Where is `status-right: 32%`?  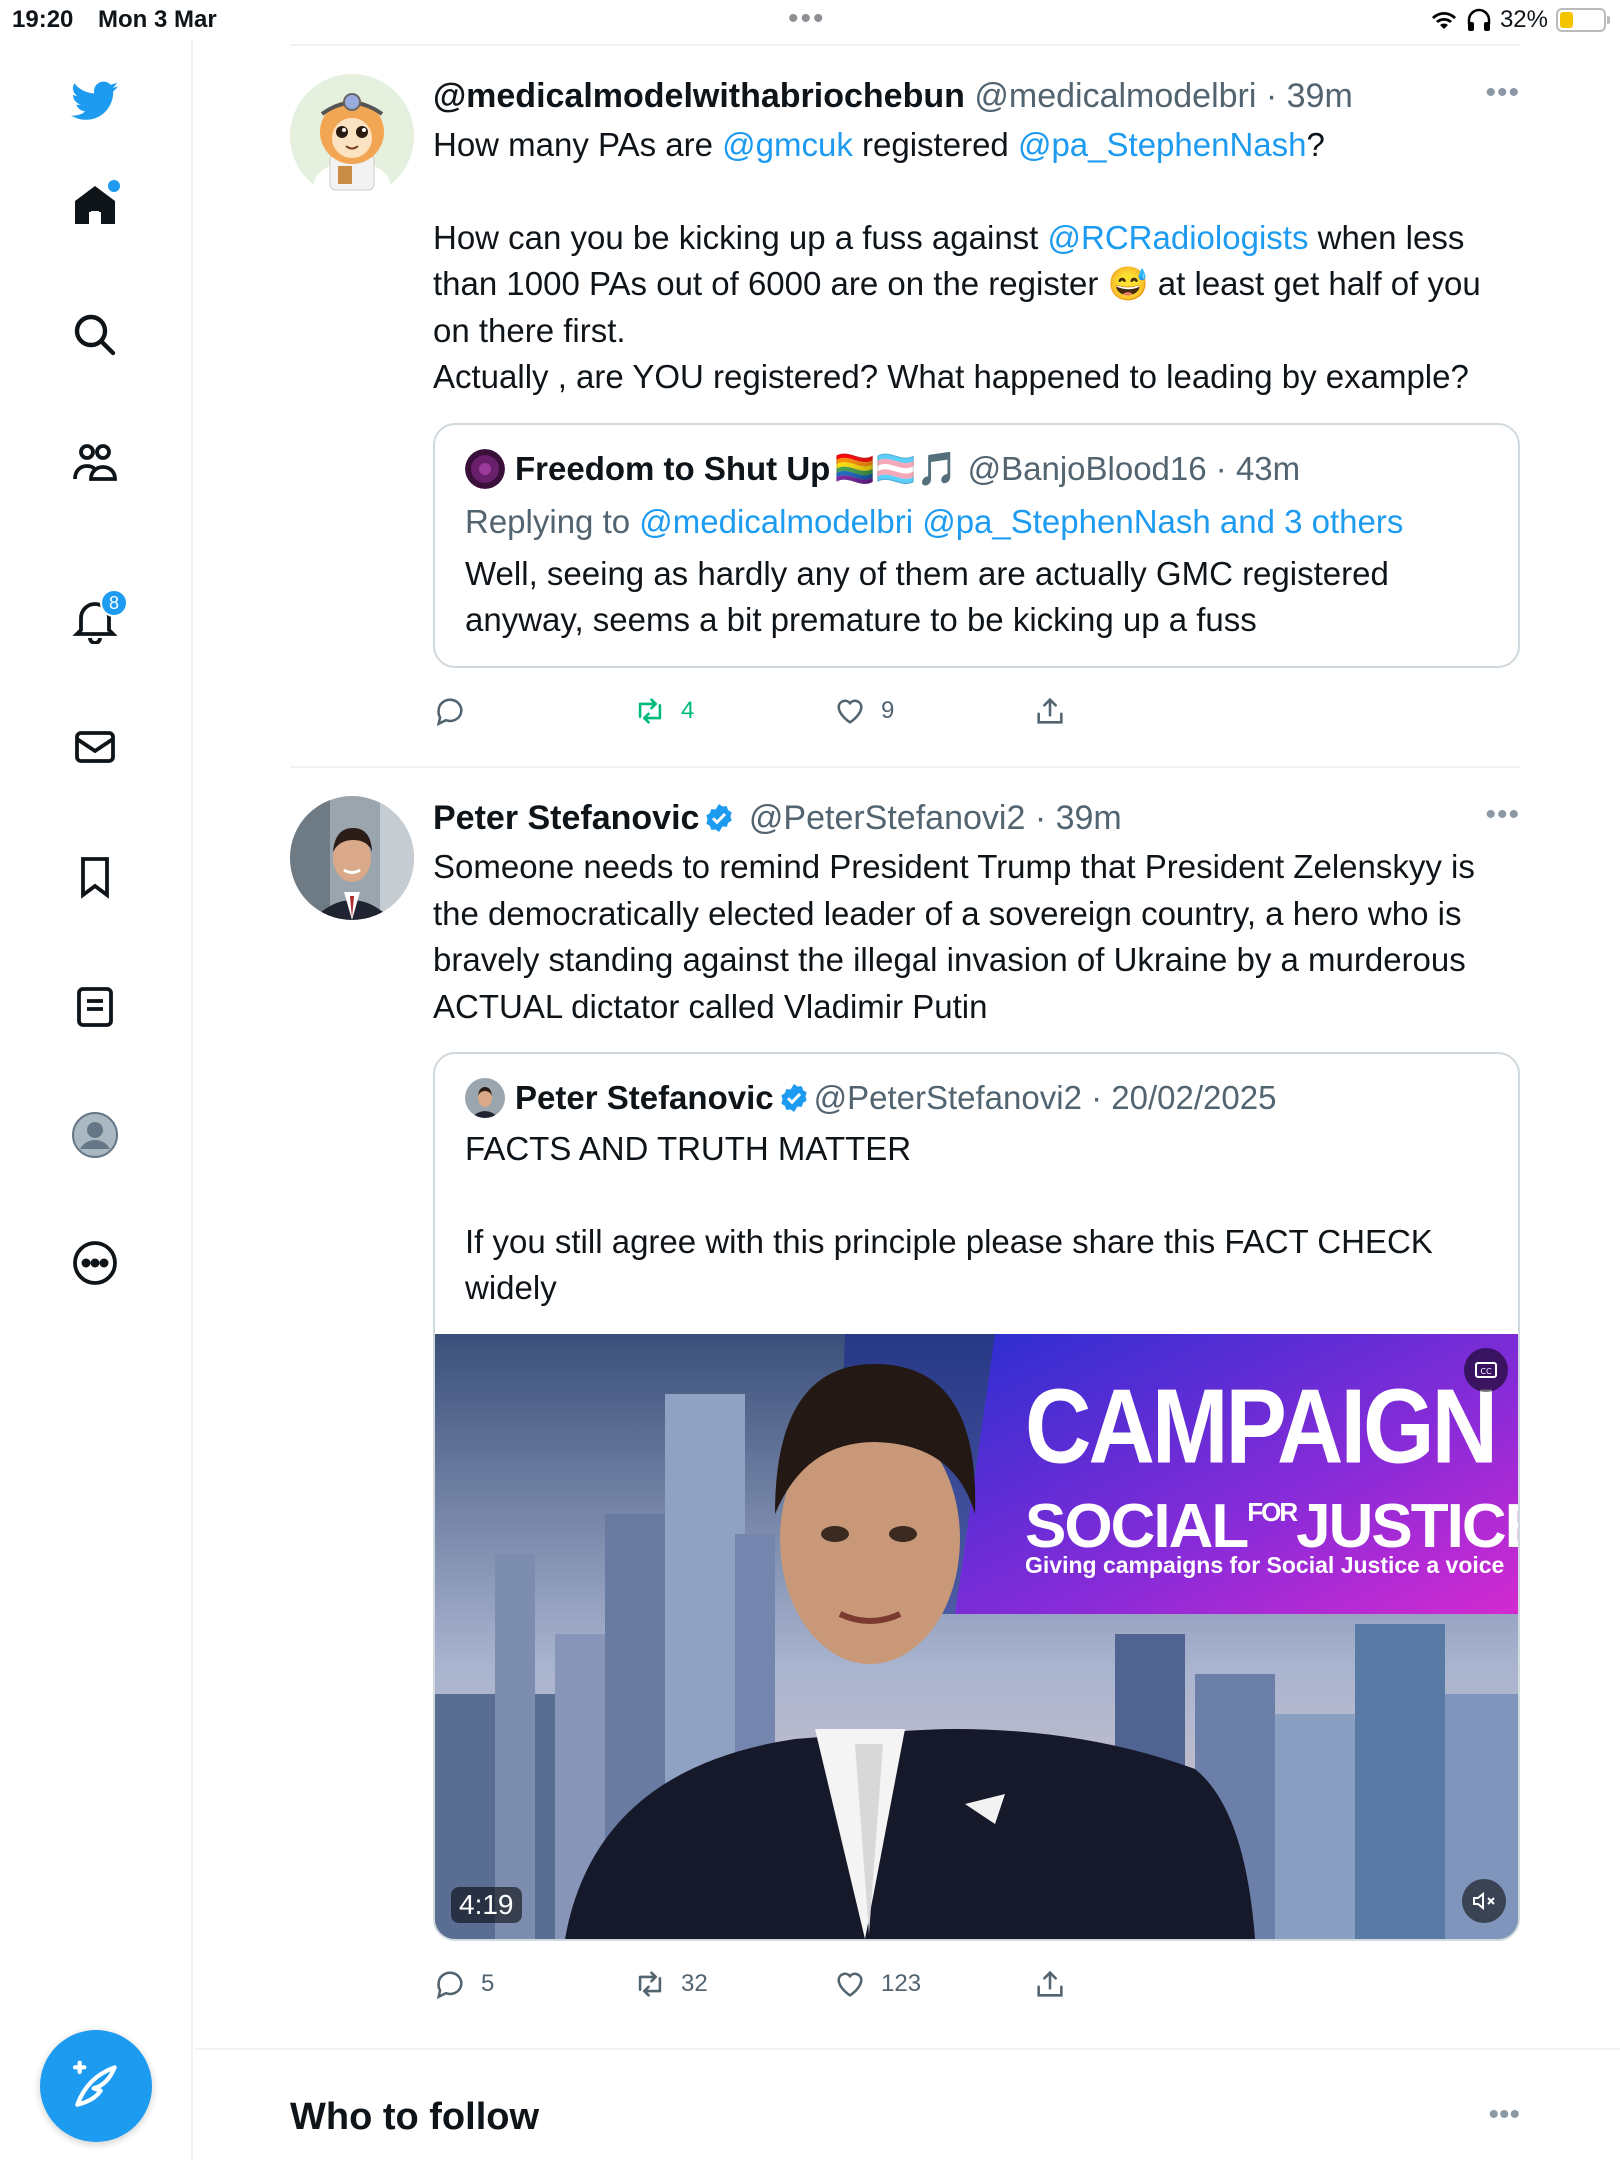 status-right: 32% is located at coordinates (1520, 20).